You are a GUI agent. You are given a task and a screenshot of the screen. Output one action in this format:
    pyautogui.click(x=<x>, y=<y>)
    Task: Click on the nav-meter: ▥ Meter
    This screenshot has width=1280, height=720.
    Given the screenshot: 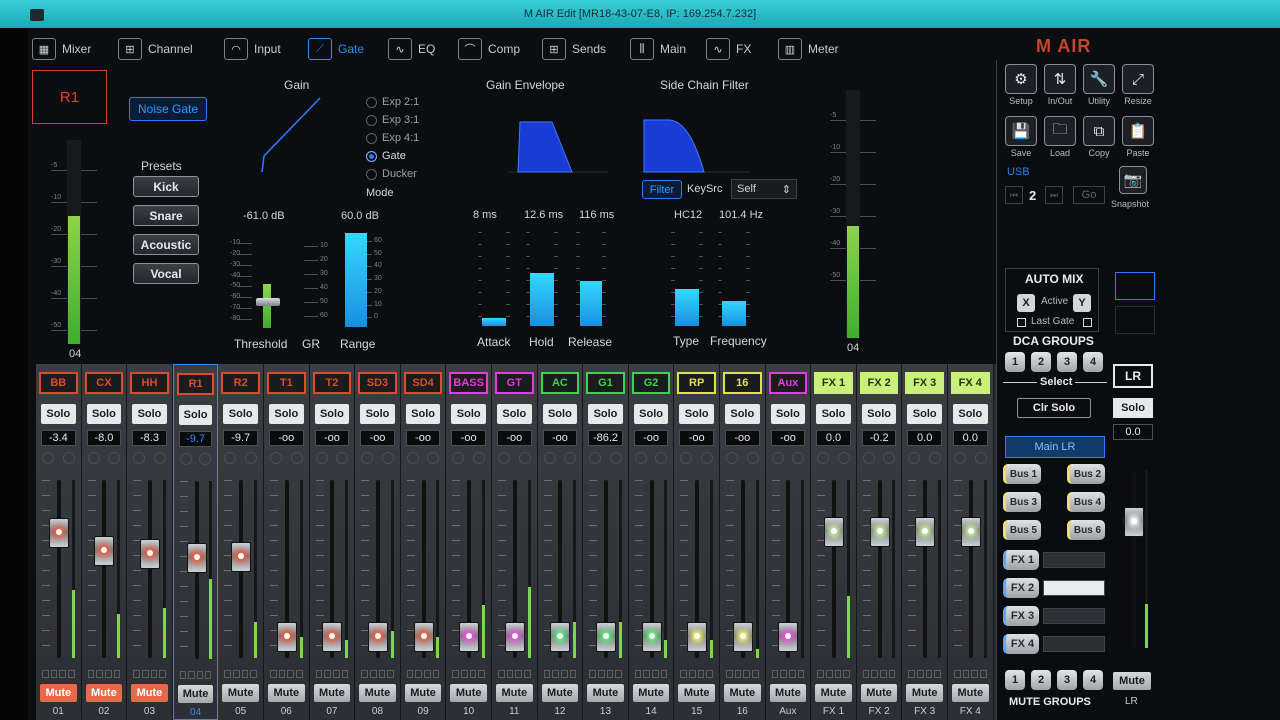 What is the action you would take?
    pyautogui.click(x=808, y=49)
    